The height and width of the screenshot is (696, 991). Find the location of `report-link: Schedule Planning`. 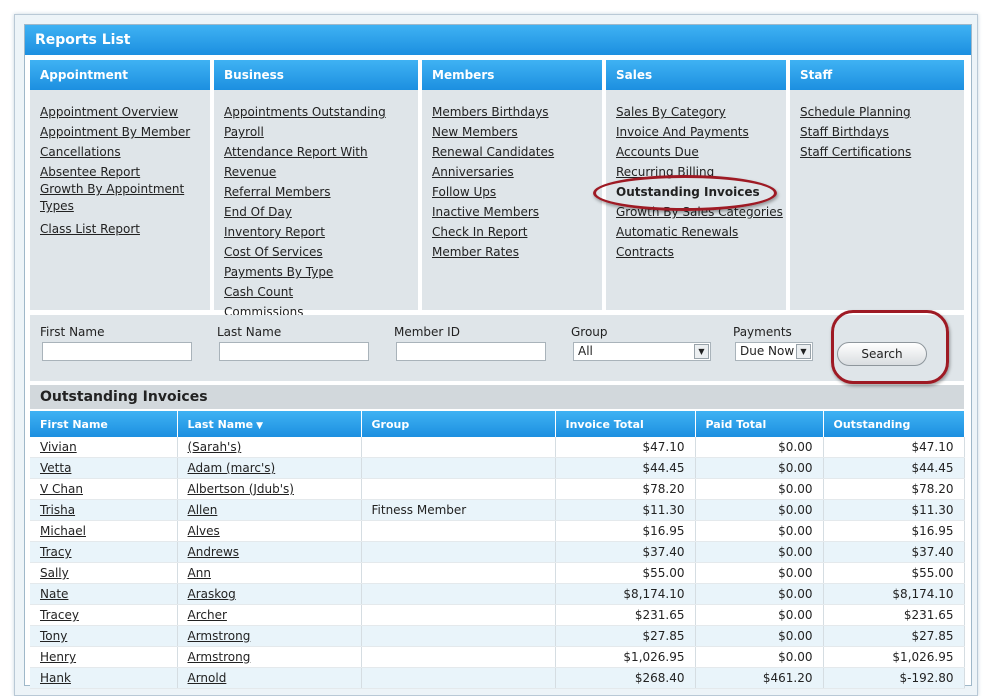

report-link: Schedule Planning is located at coordinates (855, 112).